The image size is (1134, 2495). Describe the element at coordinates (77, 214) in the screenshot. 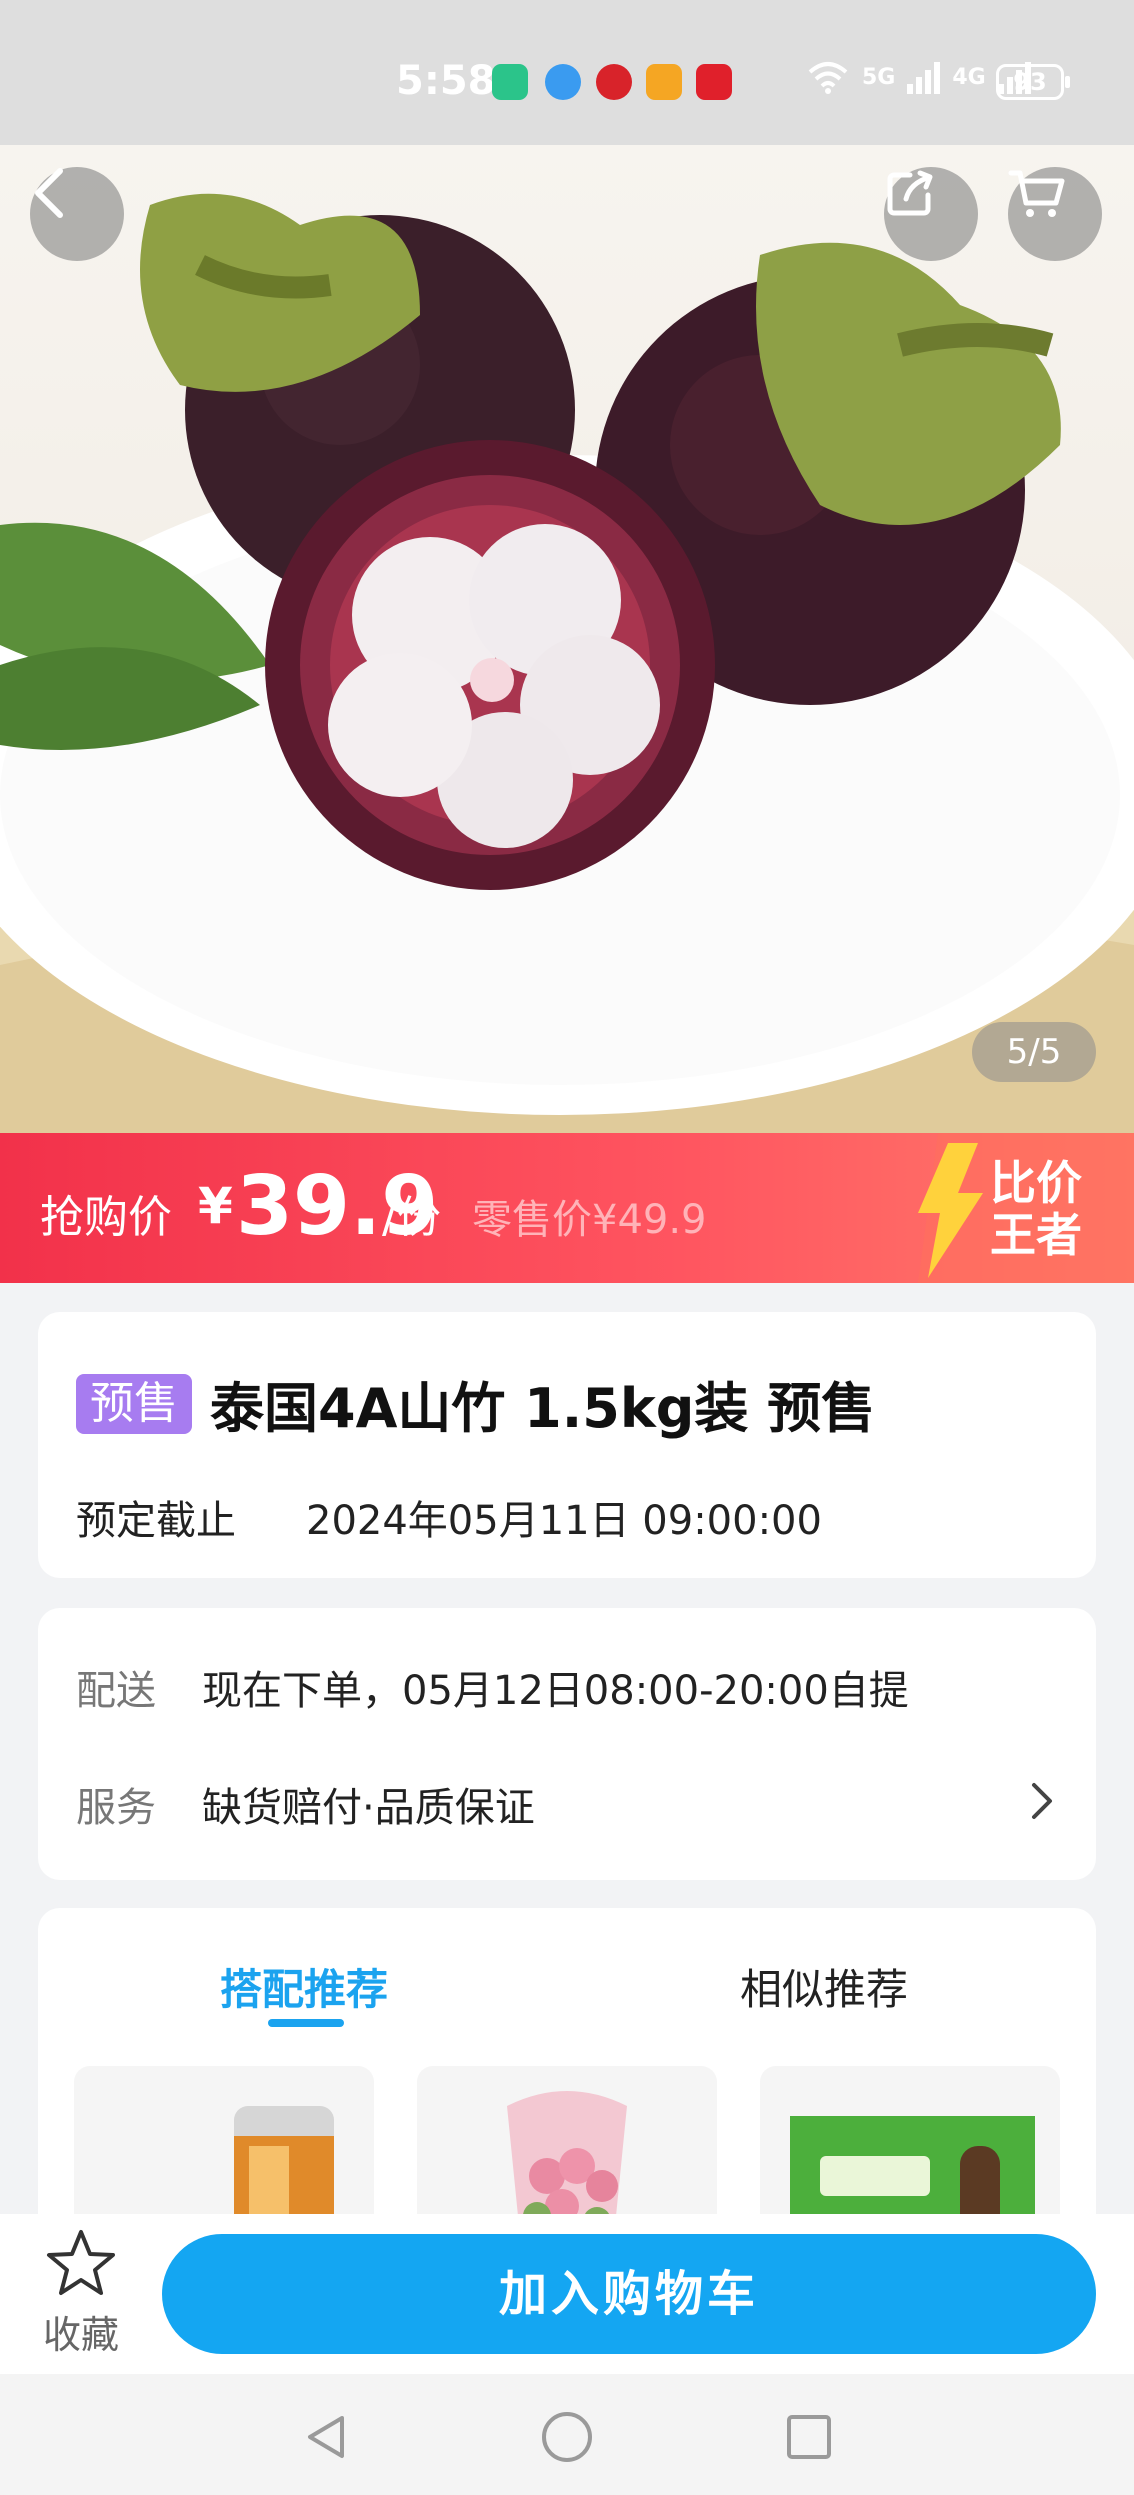

I see `back-button` at that location.